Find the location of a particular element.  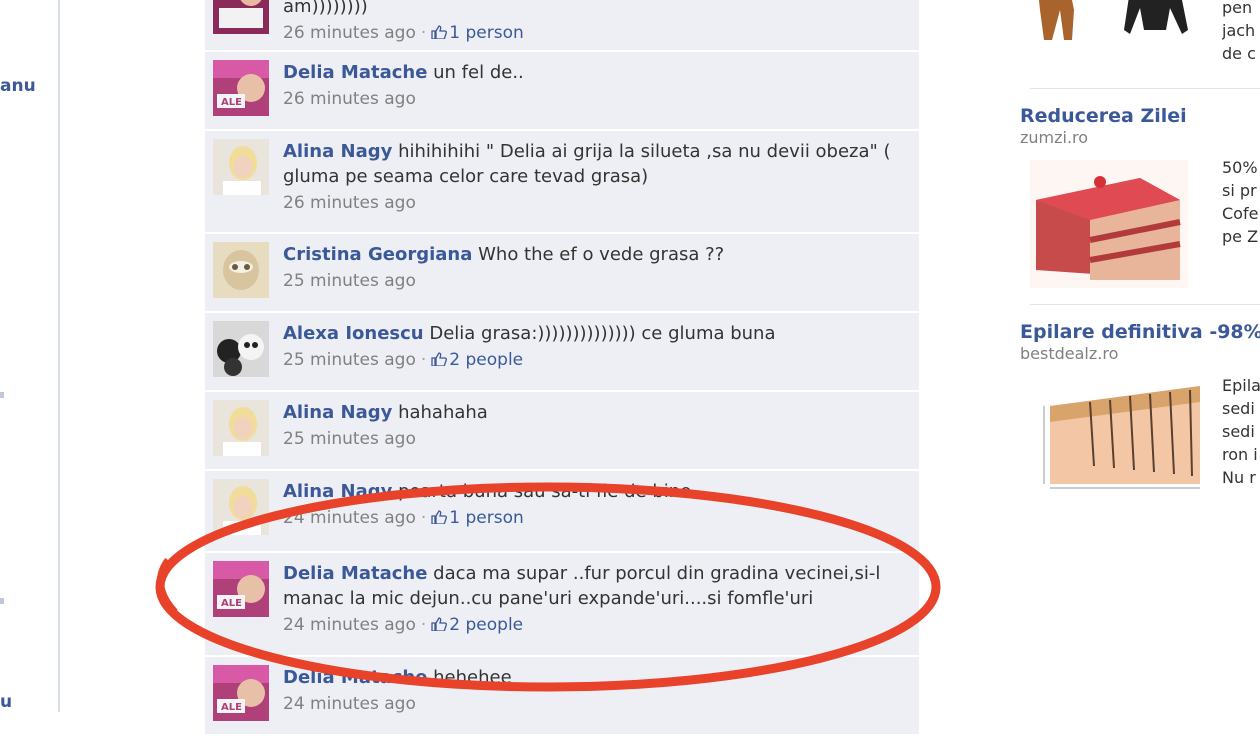

sidebar-link-fragment: anu is located at coordinates (18, 86).